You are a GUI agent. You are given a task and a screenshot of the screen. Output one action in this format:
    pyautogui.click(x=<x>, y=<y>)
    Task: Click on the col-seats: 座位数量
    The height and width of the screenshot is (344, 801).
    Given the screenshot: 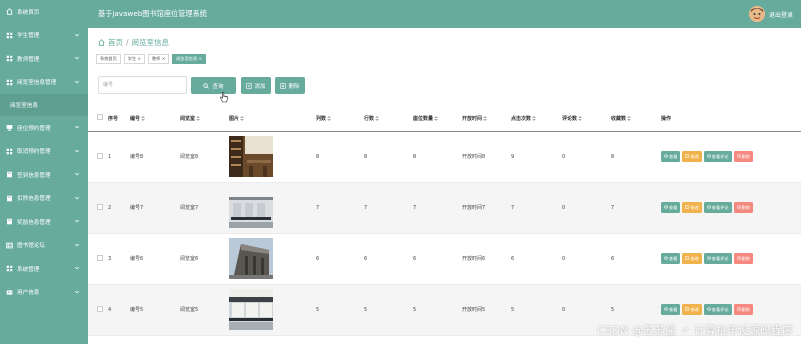 What is the action you would take?
    pyautogui.click(x=423, y=119)
    